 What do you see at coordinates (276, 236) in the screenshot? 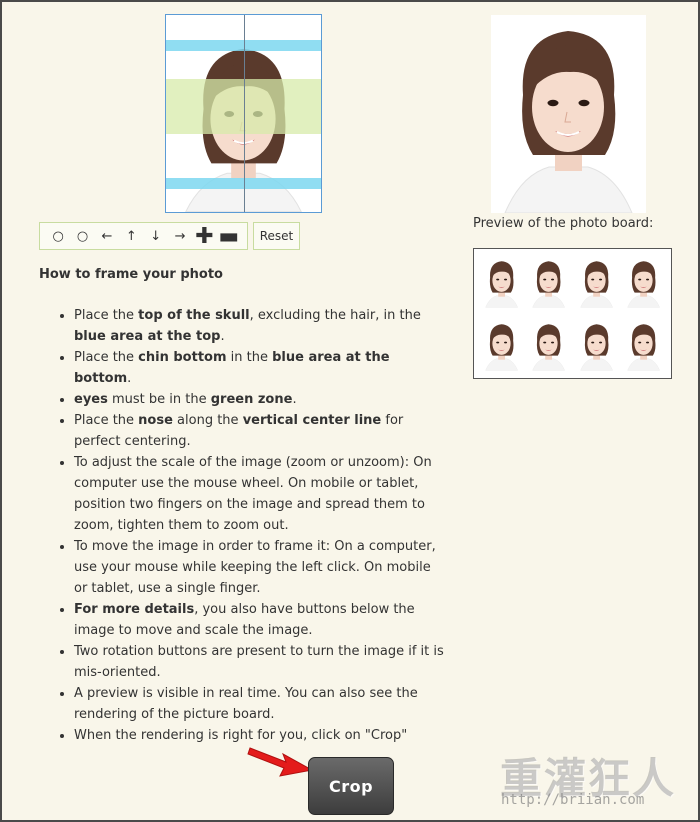
I see `reset-button: Reset` at bounding box center [276, 236].